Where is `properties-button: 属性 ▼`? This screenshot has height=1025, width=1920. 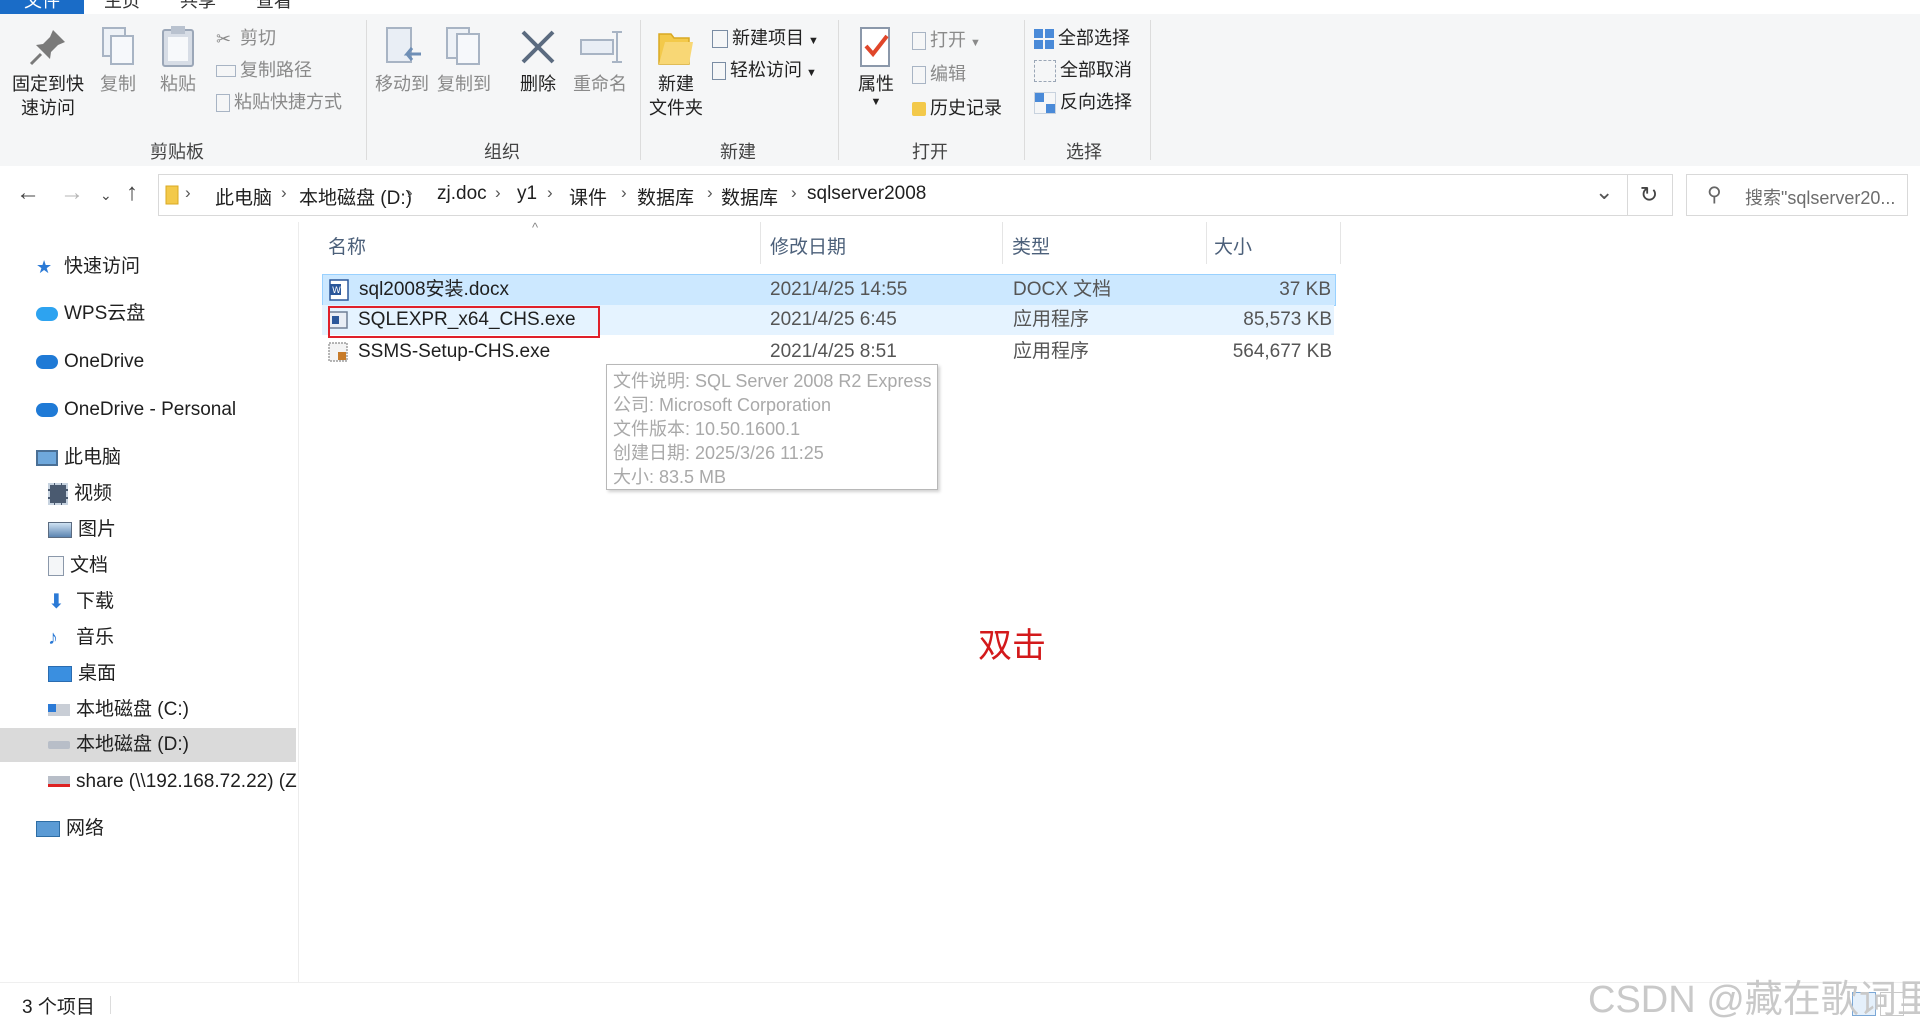 properties-button: 属性 ▼ is located at coordinates (876, 66).